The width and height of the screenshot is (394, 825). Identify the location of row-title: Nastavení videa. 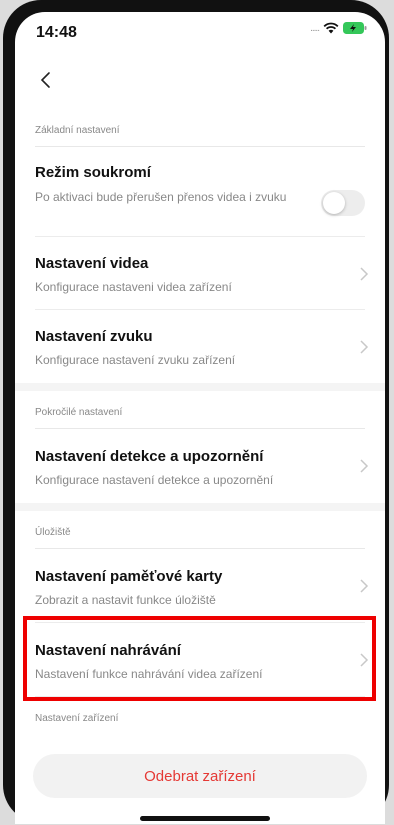
(92, 263).